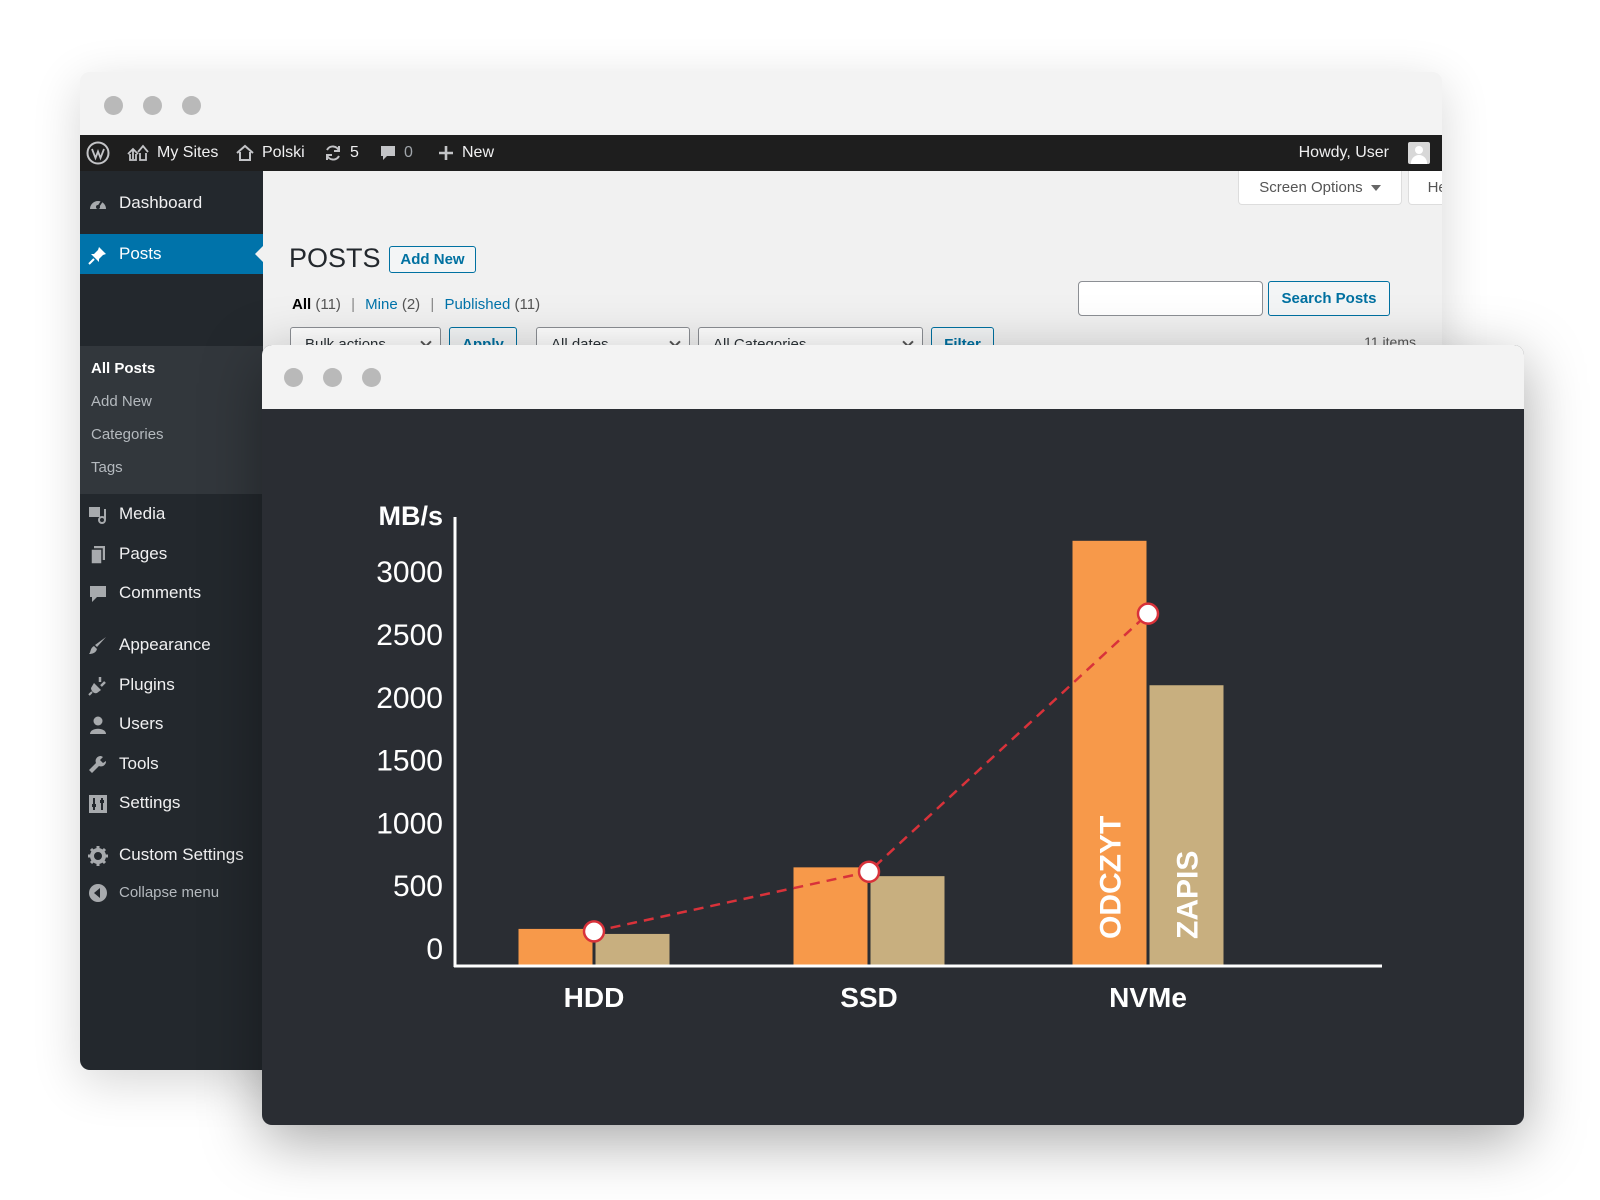 The image size is (1600, 1200). I want to click on sidebar-item-appearance: Appearance, so click(171, 645).